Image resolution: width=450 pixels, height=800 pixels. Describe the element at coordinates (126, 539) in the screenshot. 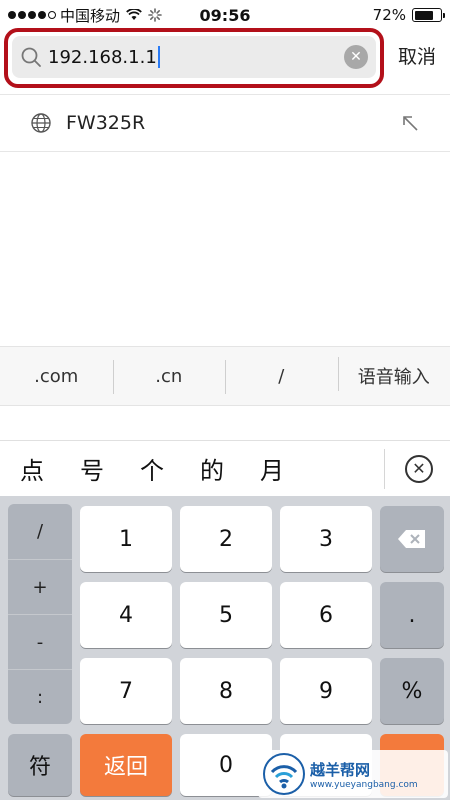

I see `key-1: 1` at that location.